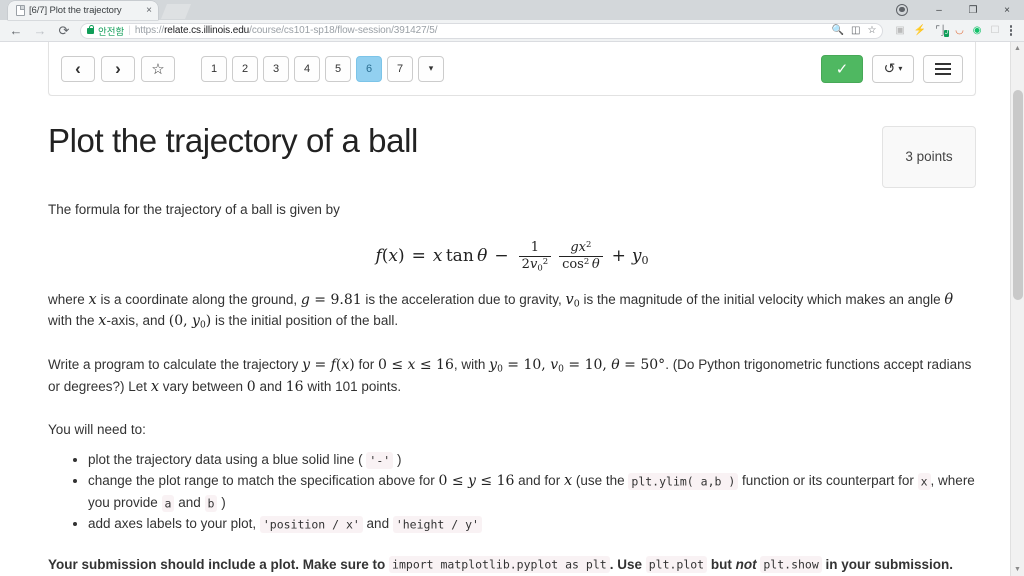  I want to click on bullet2-part3: (use the, so click(600, 481).